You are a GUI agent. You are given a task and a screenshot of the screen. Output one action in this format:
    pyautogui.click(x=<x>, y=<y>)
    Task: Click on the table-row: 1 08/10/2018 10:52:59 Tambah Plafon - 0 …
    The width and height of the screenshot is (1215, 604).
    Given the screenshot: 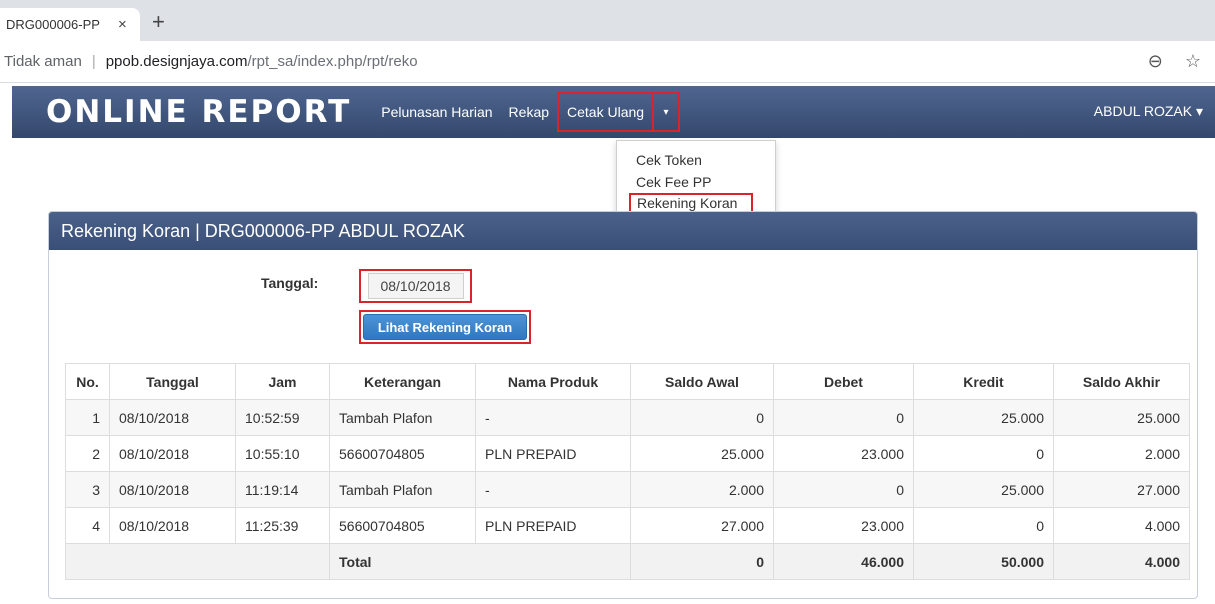 What is the action you would take?
    pyautogui.click(x=627, y=417)
    